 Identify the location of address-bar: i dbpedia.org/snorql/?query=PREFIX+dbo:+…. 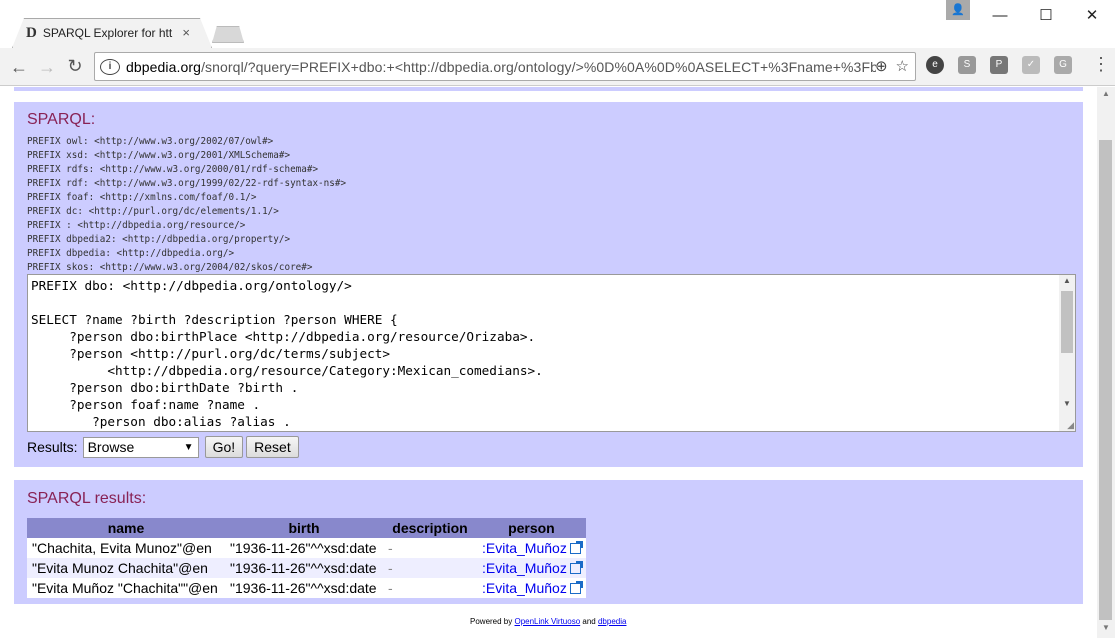
(505, 66).